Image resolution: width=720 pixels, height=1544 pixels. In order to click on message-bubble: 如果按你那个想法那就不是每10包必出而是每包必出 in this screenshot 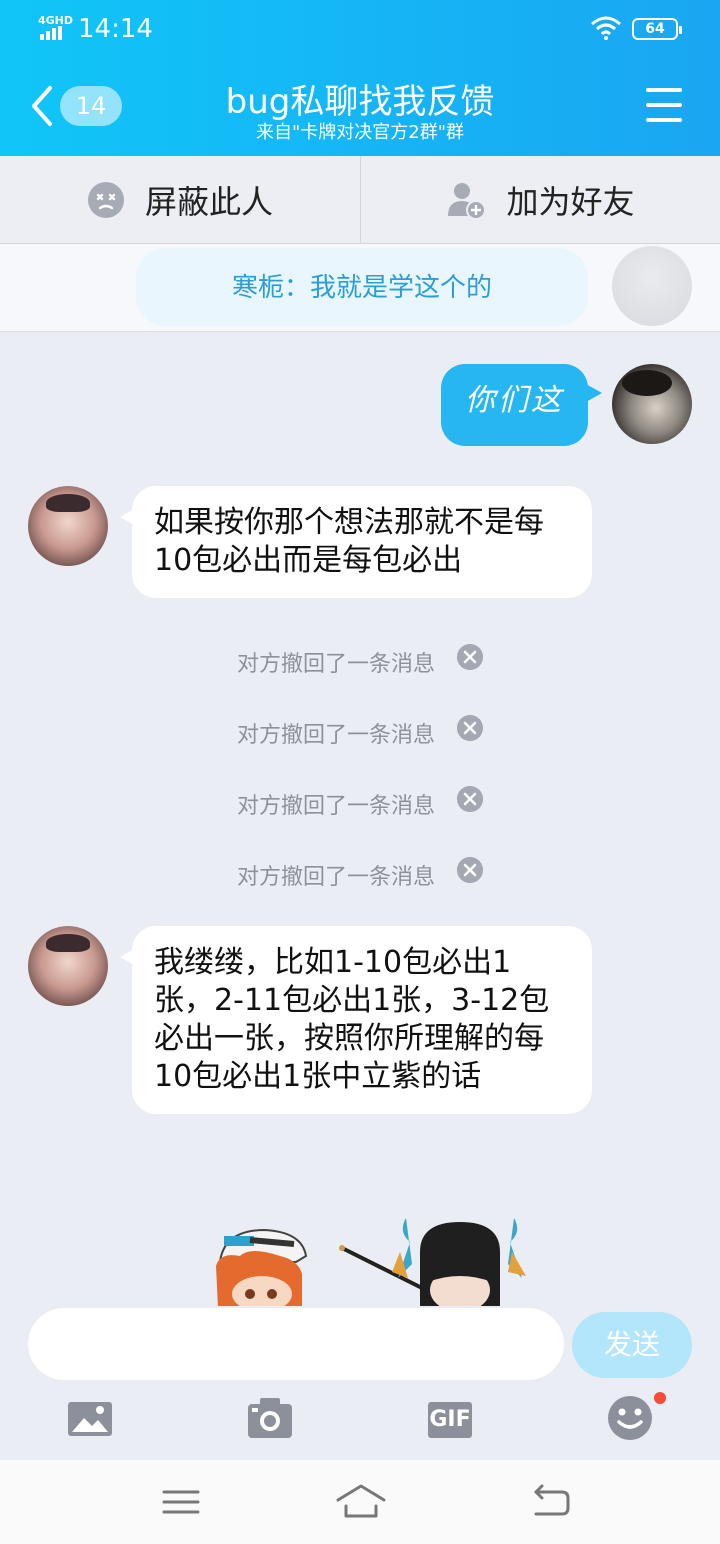, I will do `click(356, 542)`.